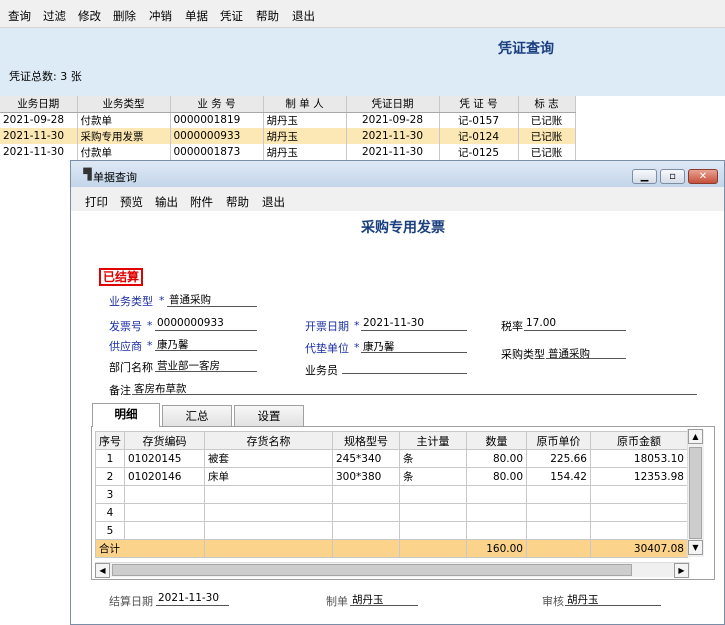 This screenshot has height=625, width=725. Describe the element at coordinates (305, 104) in the screenshot. I see `column-header: 制 单 人` at that location.